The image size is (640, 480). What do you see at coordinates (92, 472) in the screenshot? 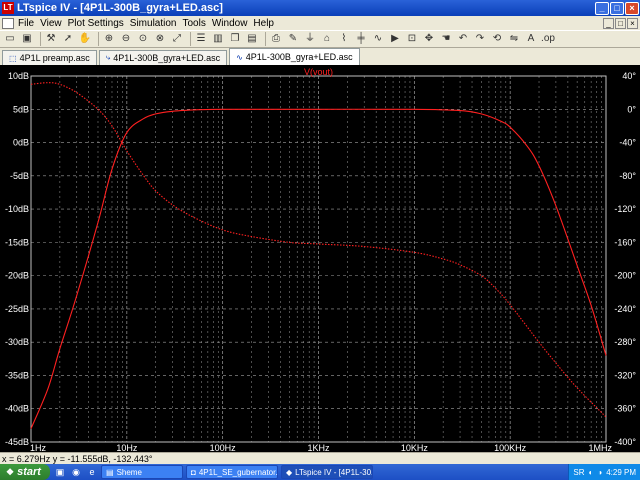
I see `ie-icon: e` at bounding box center [92, 472].